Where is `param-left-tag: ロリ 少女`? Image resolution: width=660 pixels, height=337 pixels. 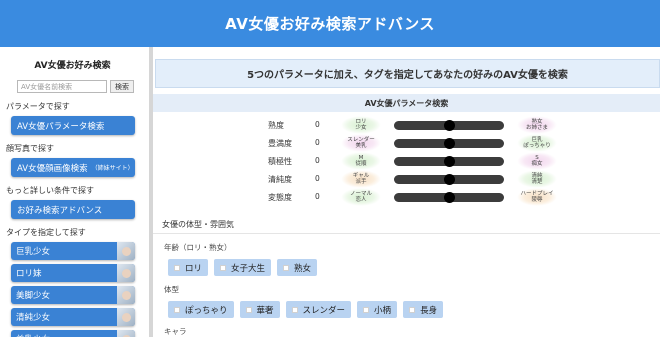 param-left-tag: ロリ 少女 is located at coordinates (361, 125).